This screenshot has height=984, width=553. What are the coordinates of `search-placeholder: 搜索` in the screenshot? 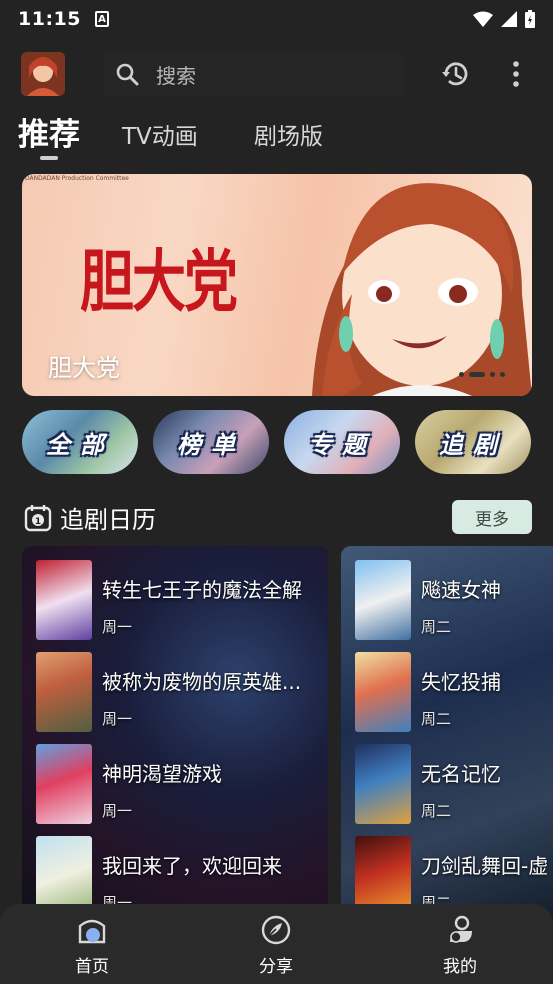 It's located at (176, 75).